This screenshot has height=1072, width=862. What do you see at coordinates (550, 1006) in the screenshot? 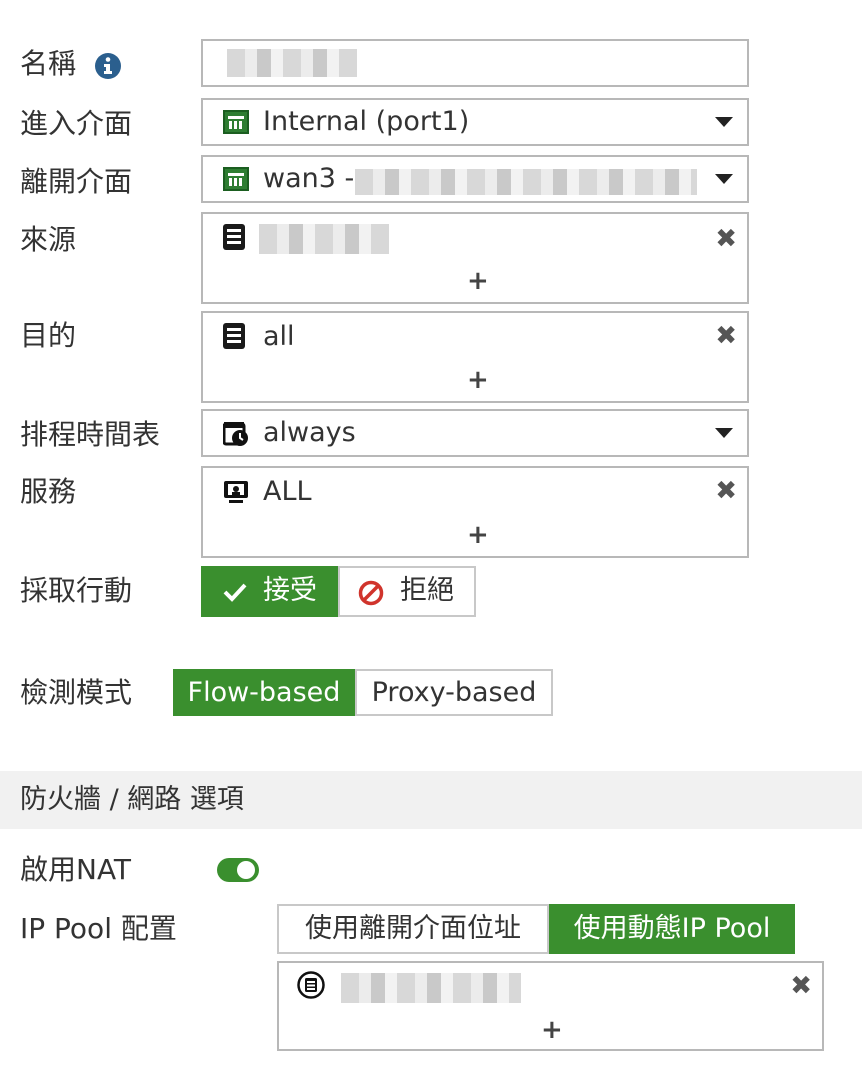
I see `ip-pool-field: ✖ +` at bounding box center [550, 1006].